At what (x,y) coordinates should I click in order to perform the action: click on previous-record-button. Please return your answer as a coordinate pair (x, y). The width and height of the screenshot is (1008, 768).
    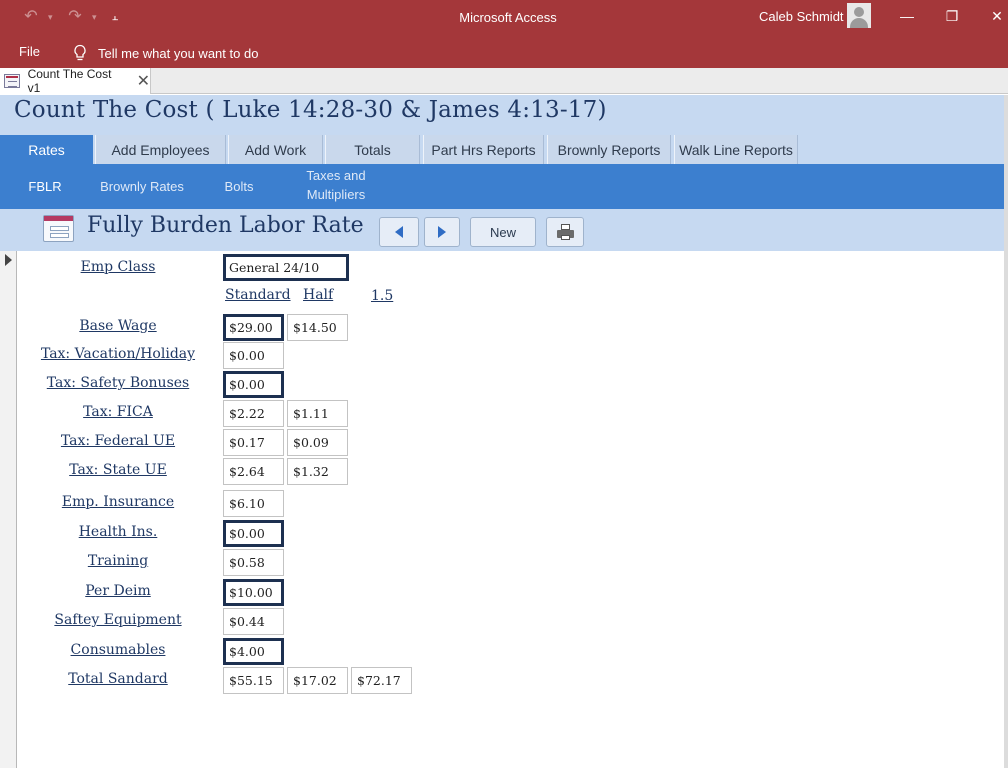
    Looking at the image, I should click on (399, 232).